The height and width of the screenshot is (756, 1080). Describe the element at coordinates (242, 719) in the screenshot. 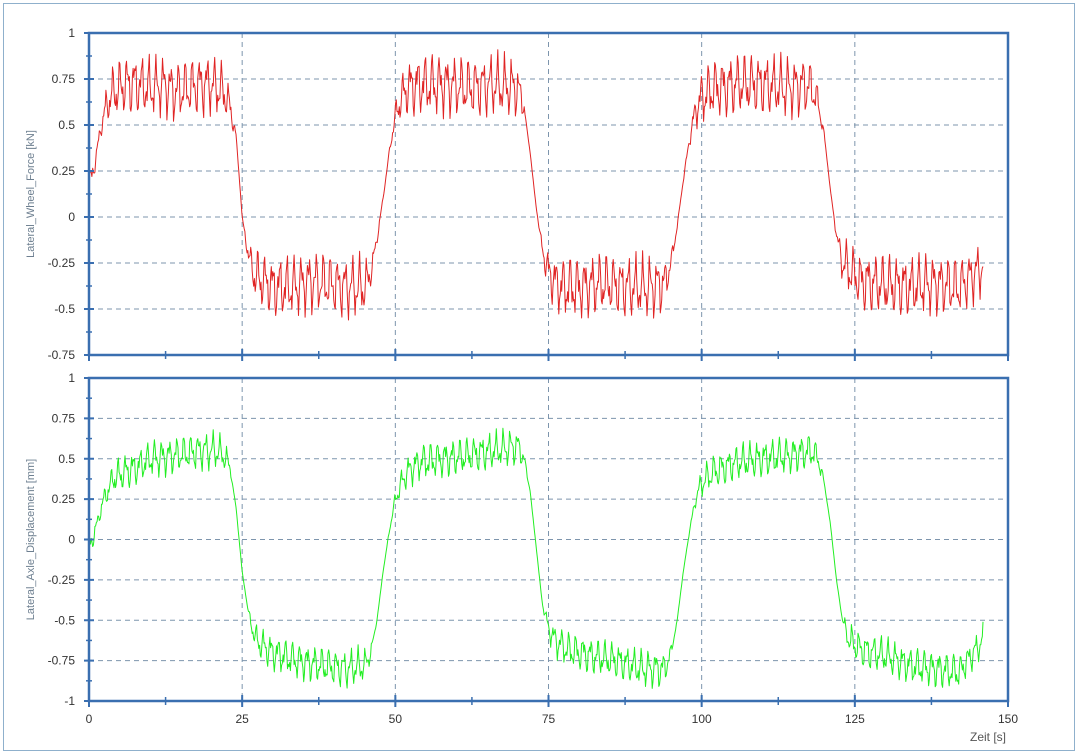

I see `x-tick-label: 25` at that location.